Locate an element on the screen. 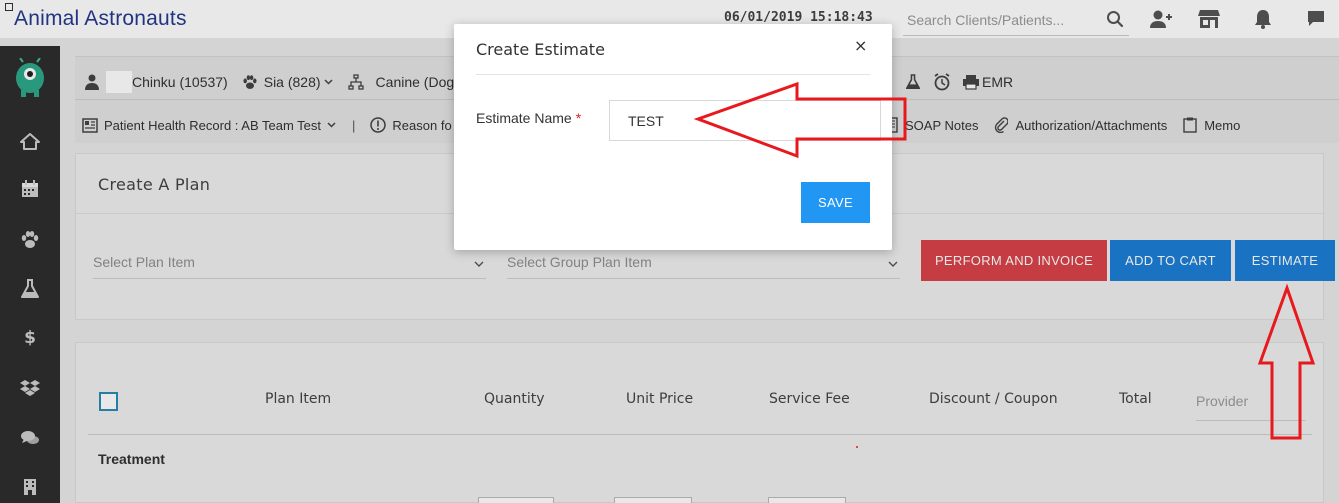 The image size is (1339, 503). create-estimate-modal: Create Estimate × Estimate Name* SAVE is located at coordinates (673, 137).